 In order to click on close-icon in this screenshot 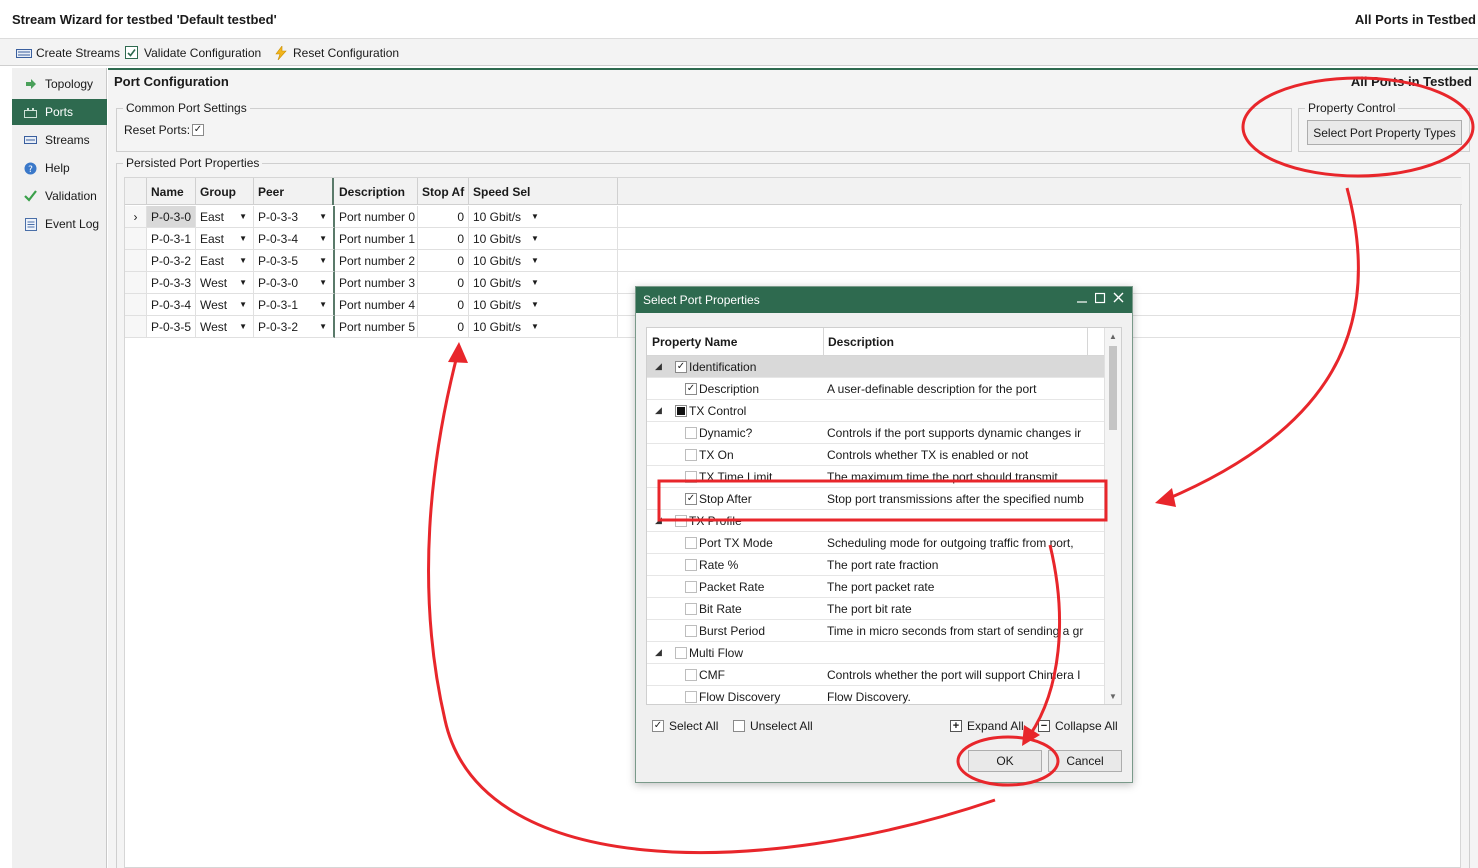, I will do `click(1118, 299)`.